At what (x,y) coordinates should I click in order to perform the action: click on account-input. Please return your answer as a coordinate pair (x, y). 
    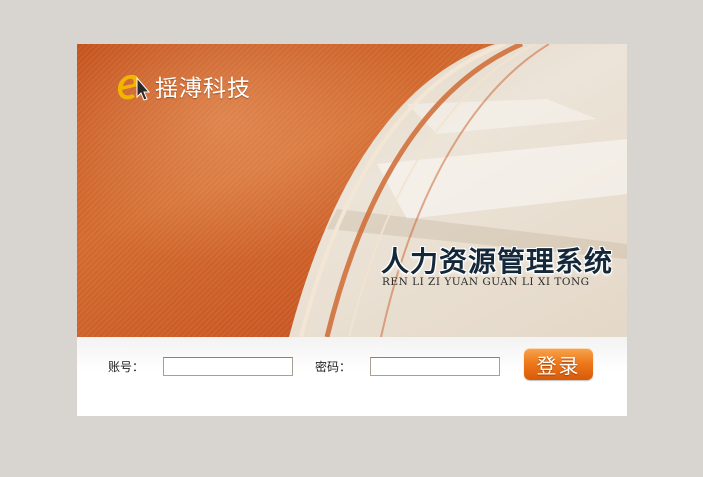
    Looking at the image, I should click on (228, 366).